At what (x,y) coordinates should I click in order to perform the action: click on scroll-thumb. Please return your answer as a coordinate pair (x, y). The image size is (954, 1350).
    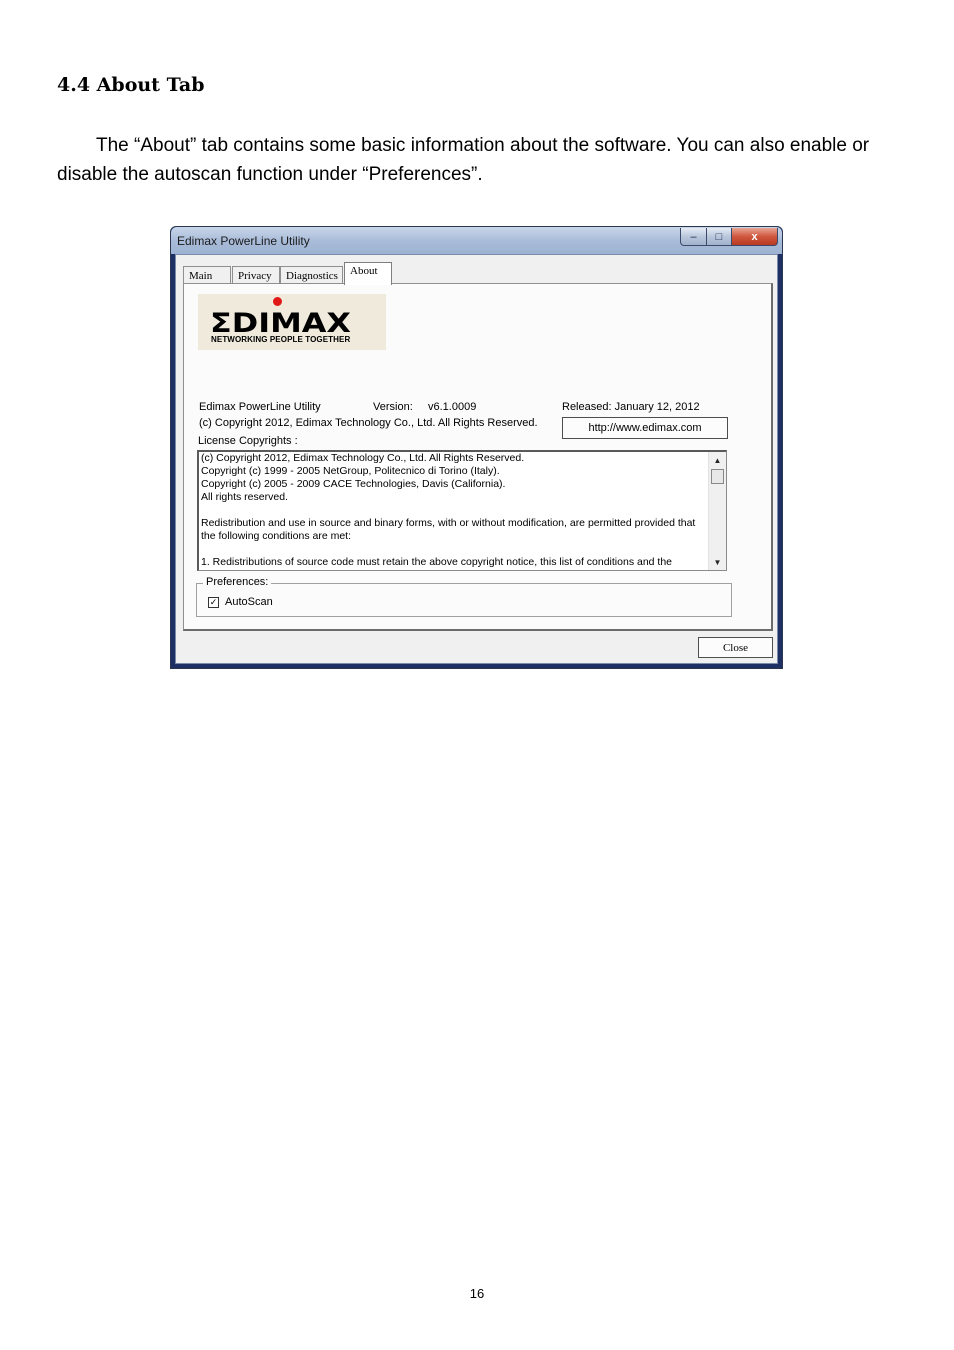
    Looking at the image, I should click on (717, 476).